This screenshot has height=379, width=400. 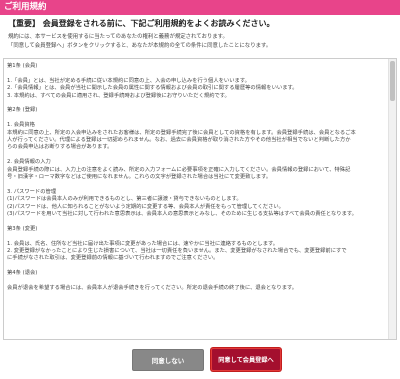 I want to click on terms-line: 第3条 (変更), so click(x=22, y=228).